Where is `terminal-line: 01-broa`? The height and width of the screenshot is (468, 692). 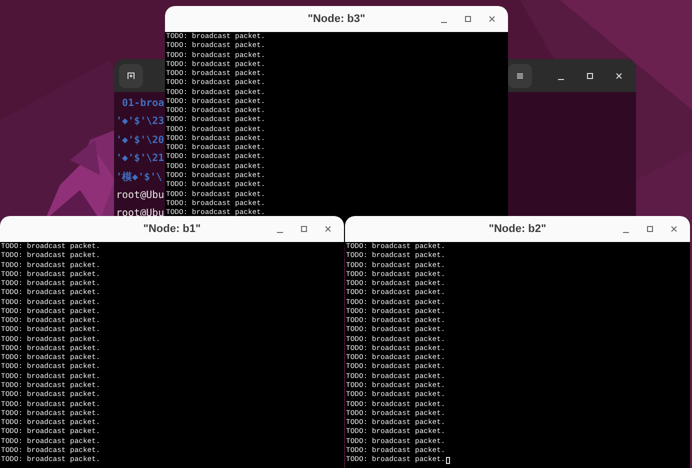 terminal-line: 01-broa is located at coordinates (142, 104).